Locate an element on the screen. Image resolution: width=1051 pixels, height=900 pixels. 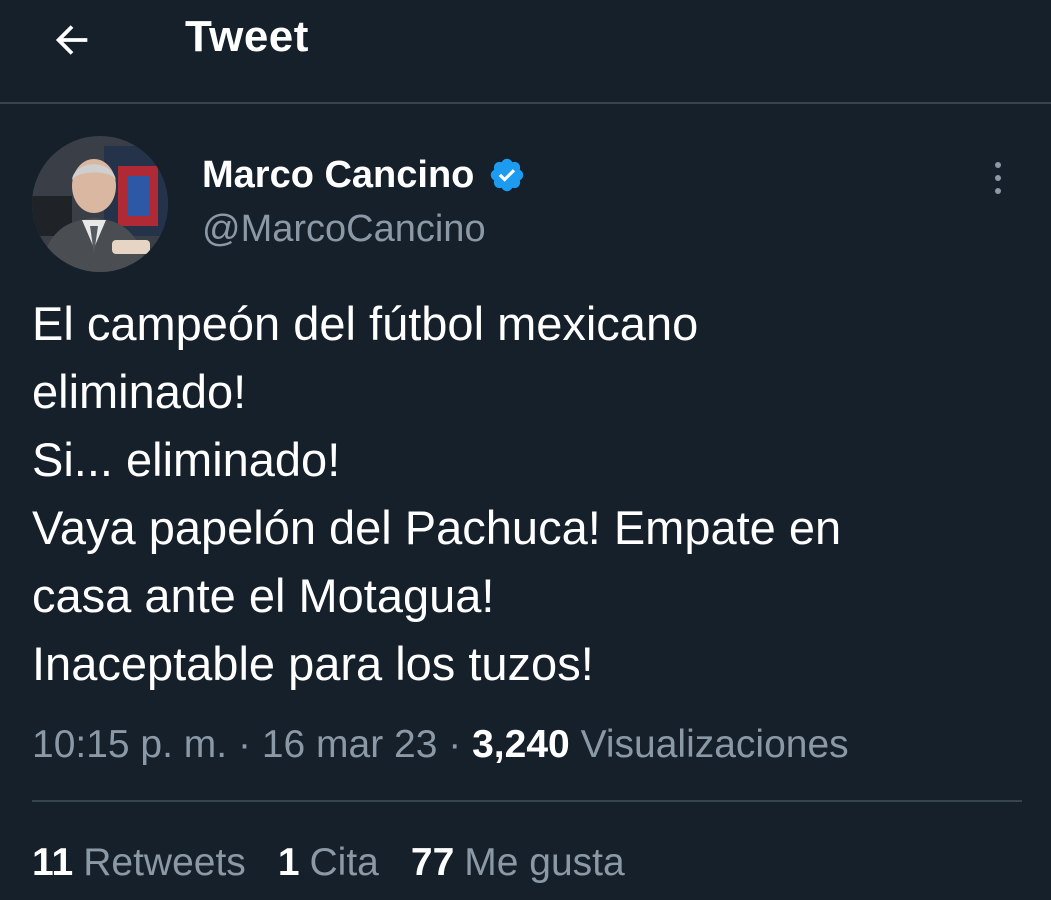
avatar-photo is located at coordinates (100, 204).